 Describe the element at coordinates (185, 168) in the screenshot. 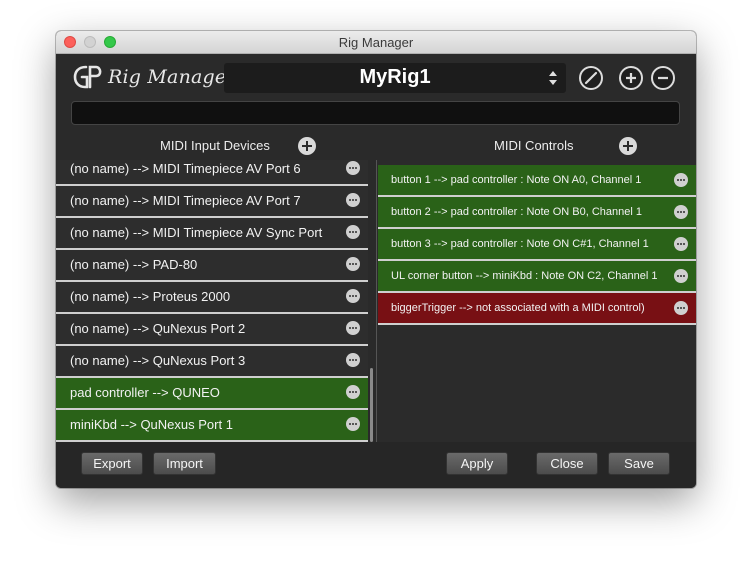

I see `device-label: (no name) --> MIDI Timepiece AV Port 6` at that location.